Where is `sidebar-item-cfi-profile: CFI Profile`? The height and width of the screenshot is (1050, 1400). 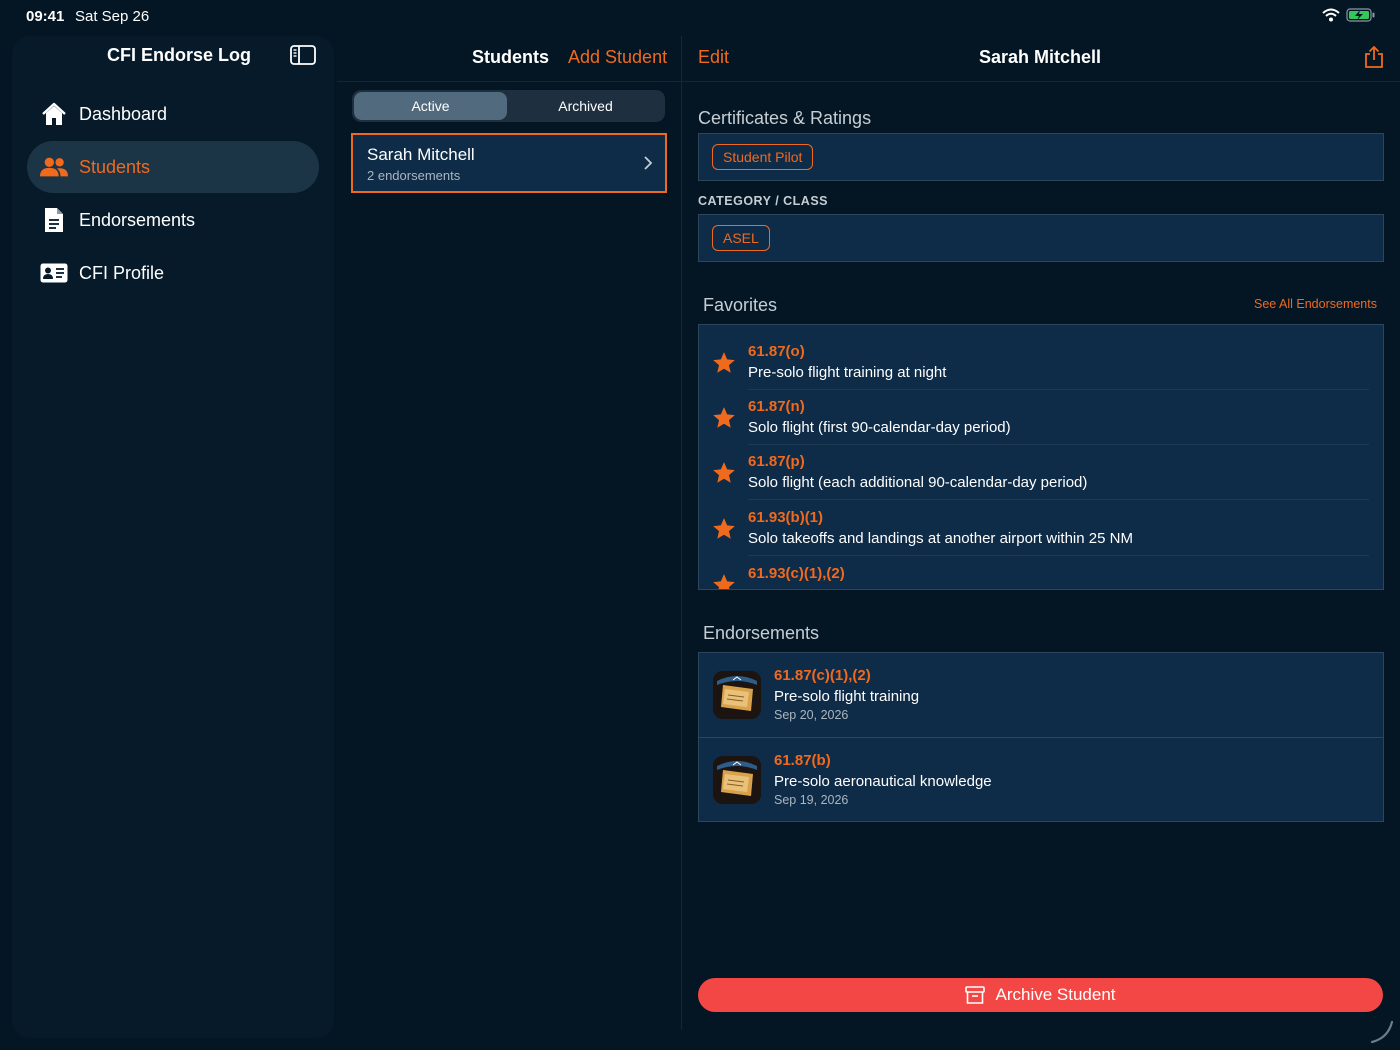 sidebar-item-cfi-profile: CFI Profile is located at coordinates (173, 273).